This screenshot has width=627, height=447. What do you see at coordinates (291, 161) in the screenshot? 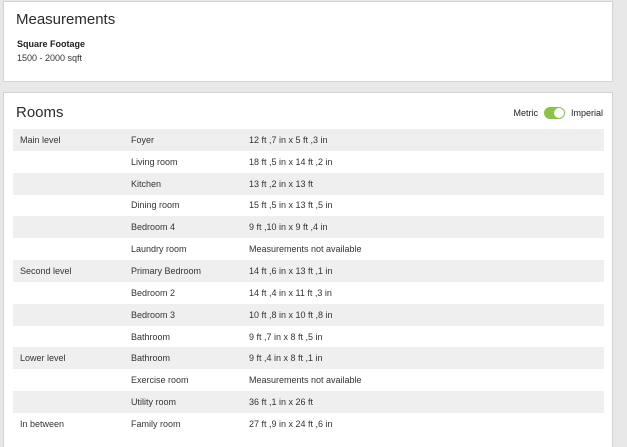
I see `dimensions-cell: 18 ft ,5 in x 14 ft ,2 in` at bounding box center [291, 161].